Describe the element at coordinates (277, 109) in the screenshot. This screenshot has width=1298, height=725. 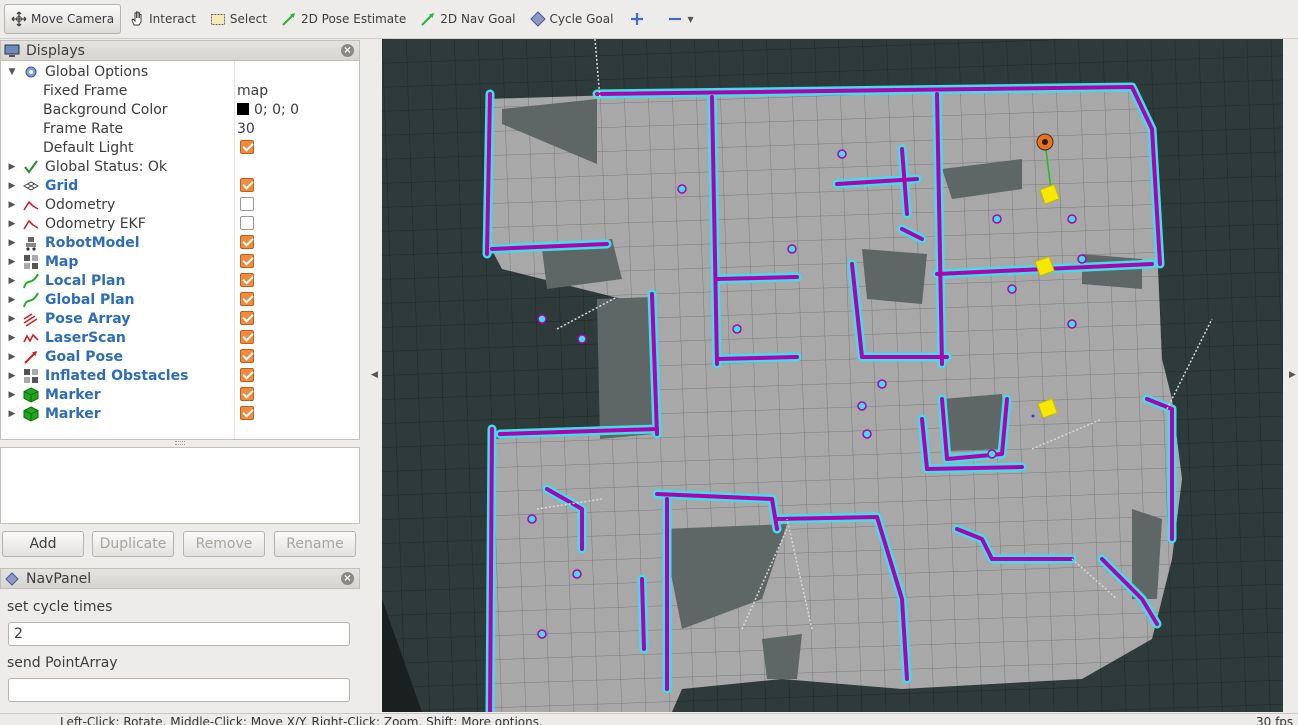
I see `background-color-text: 0; 0; 0` at that location.